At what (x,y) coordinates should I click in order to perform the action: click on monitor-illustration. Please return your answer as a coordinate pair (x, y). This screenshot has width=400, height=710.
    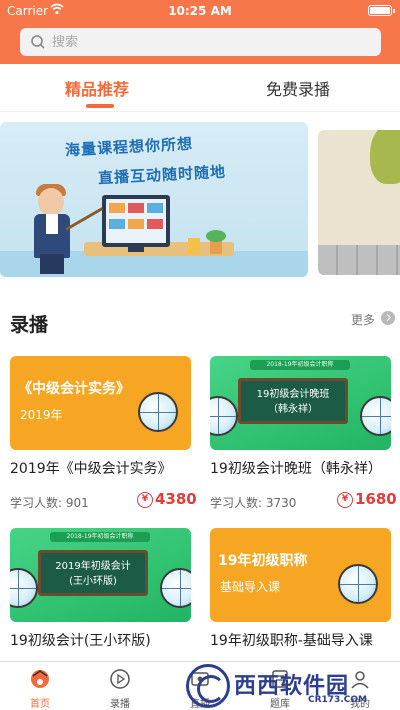
    Looking at the image, I should click on (136, 221).